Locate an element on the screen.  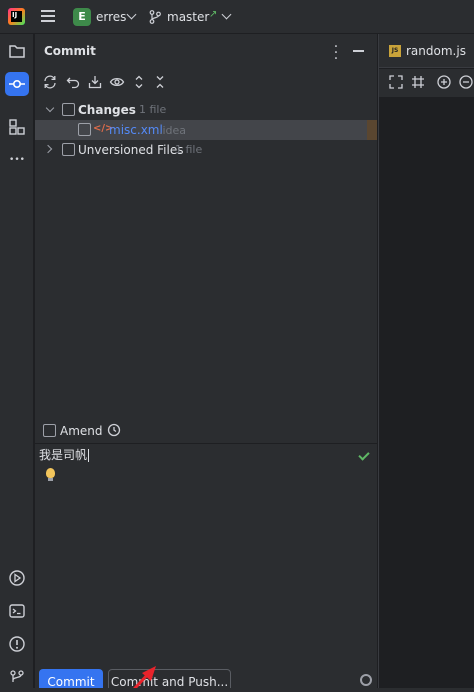
zoom-out-icon is located at coordinates (466, 82).